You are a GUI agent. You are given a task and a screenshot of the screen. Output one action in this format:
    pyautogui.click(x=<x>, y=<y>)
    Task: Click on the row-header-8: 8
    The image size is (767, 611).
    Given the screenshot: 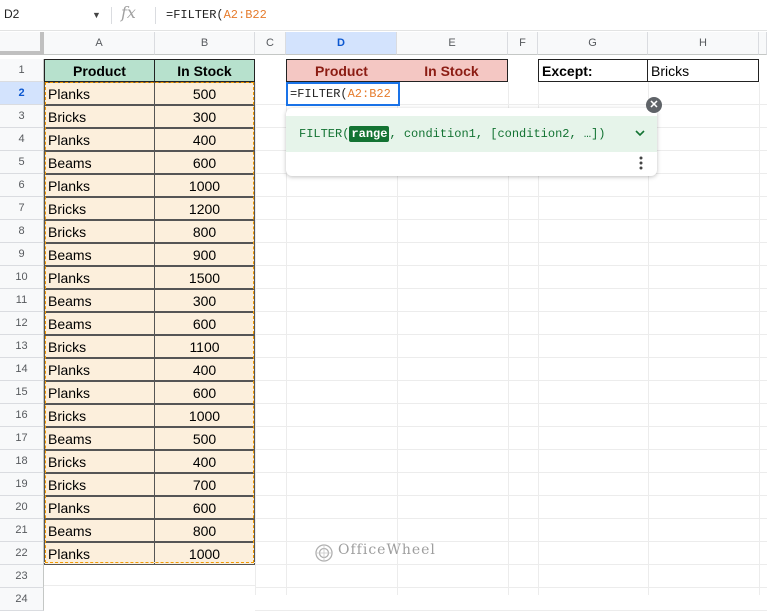 What is the action you would take?
    pyautogui.click(x=22, y=231)
    